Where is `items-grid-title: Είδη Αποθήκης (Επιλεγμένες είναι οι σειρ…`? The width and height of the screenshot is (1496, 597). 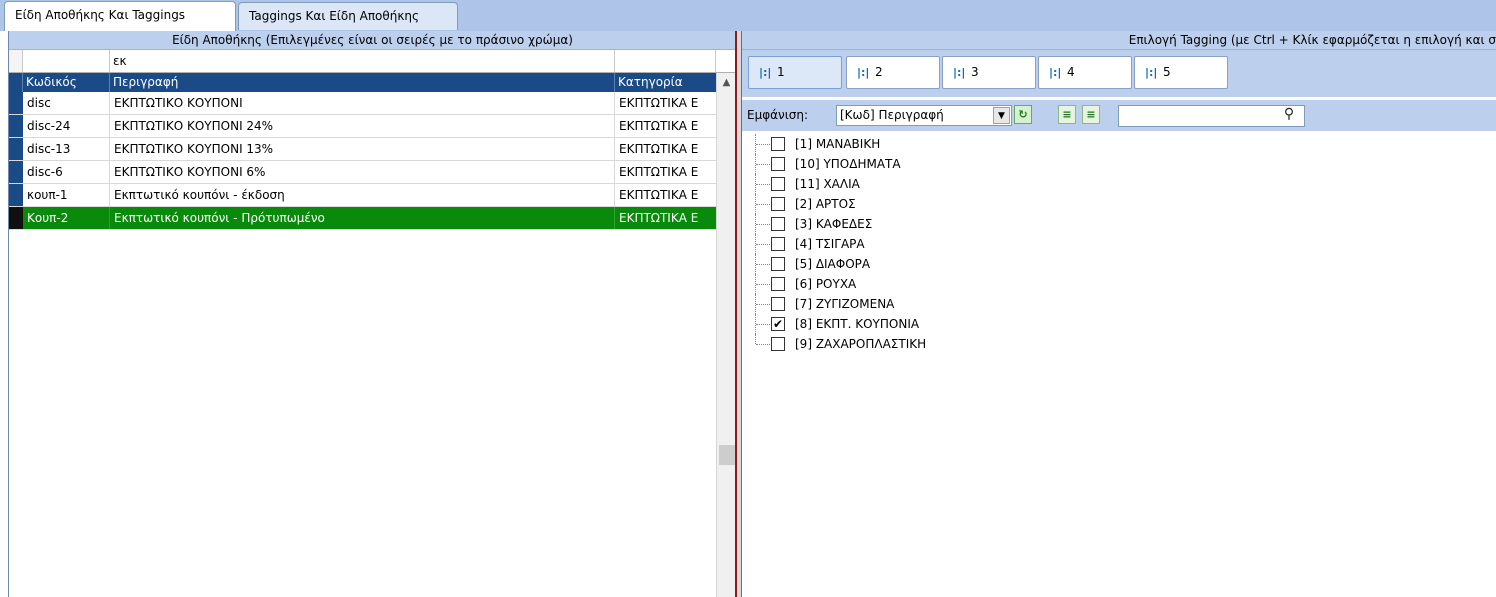
items-grid-title: Είδη Αποθήκης (Επιλεγμένες είναι οι σειρ… is located at coordinates (372, 40).